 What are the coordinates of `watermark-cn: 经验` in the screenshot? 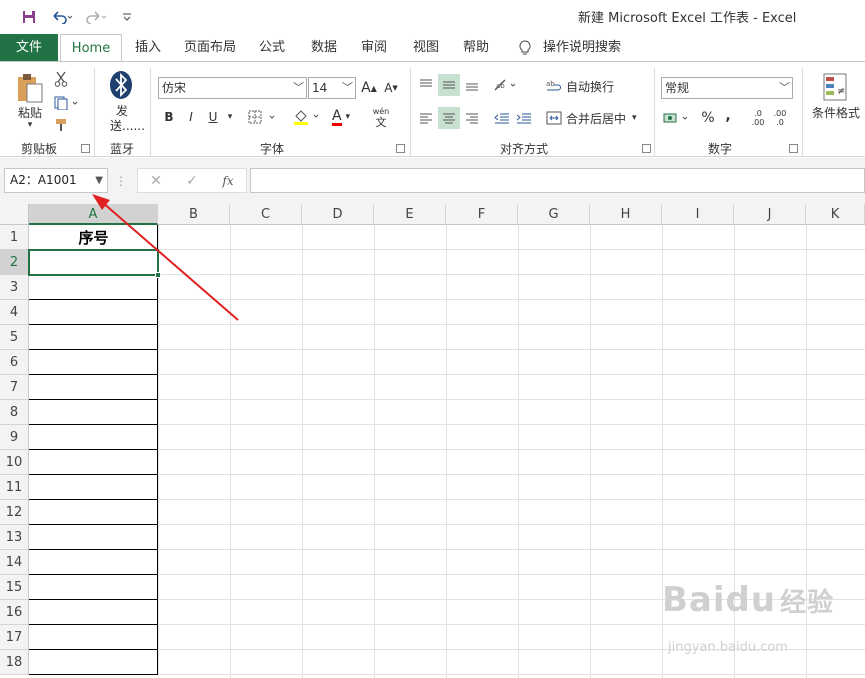 It's located at (807, 603).